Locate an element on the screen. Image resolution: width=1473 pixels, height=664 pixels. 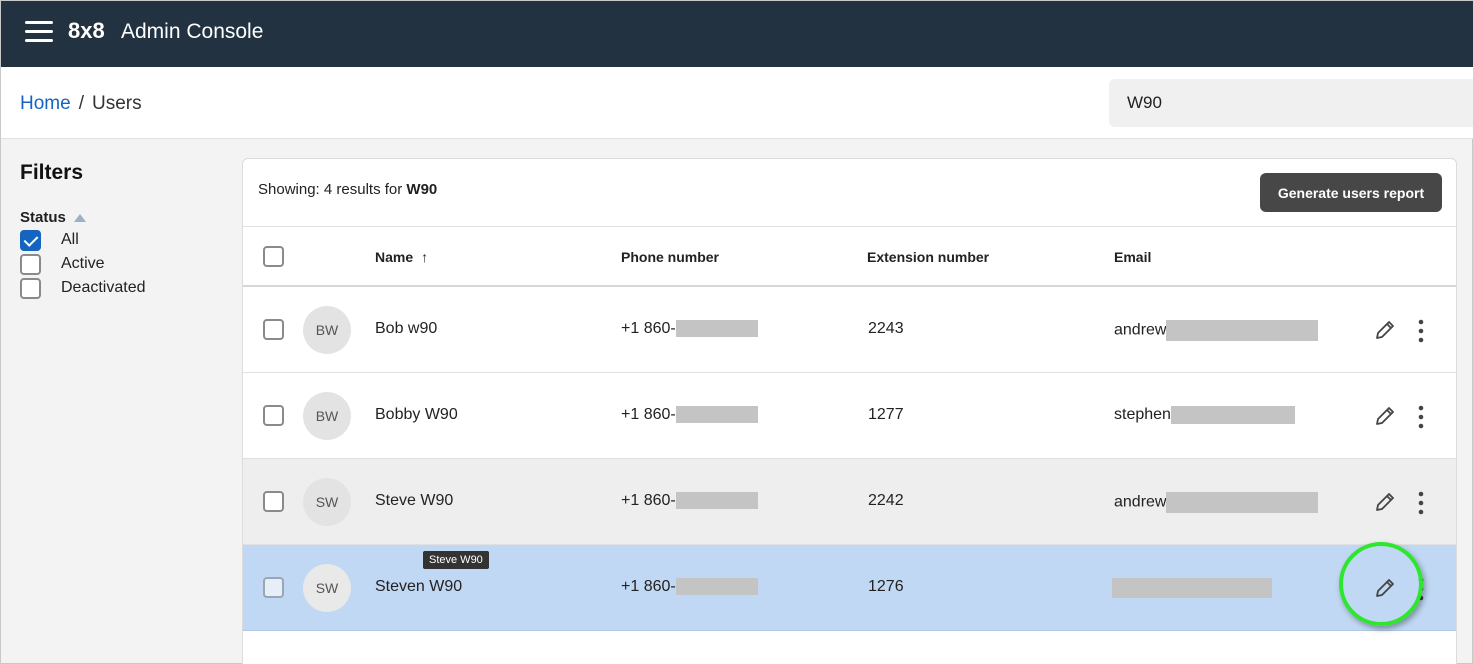
extension-number: 2242 is located at coordinates (886, 500).